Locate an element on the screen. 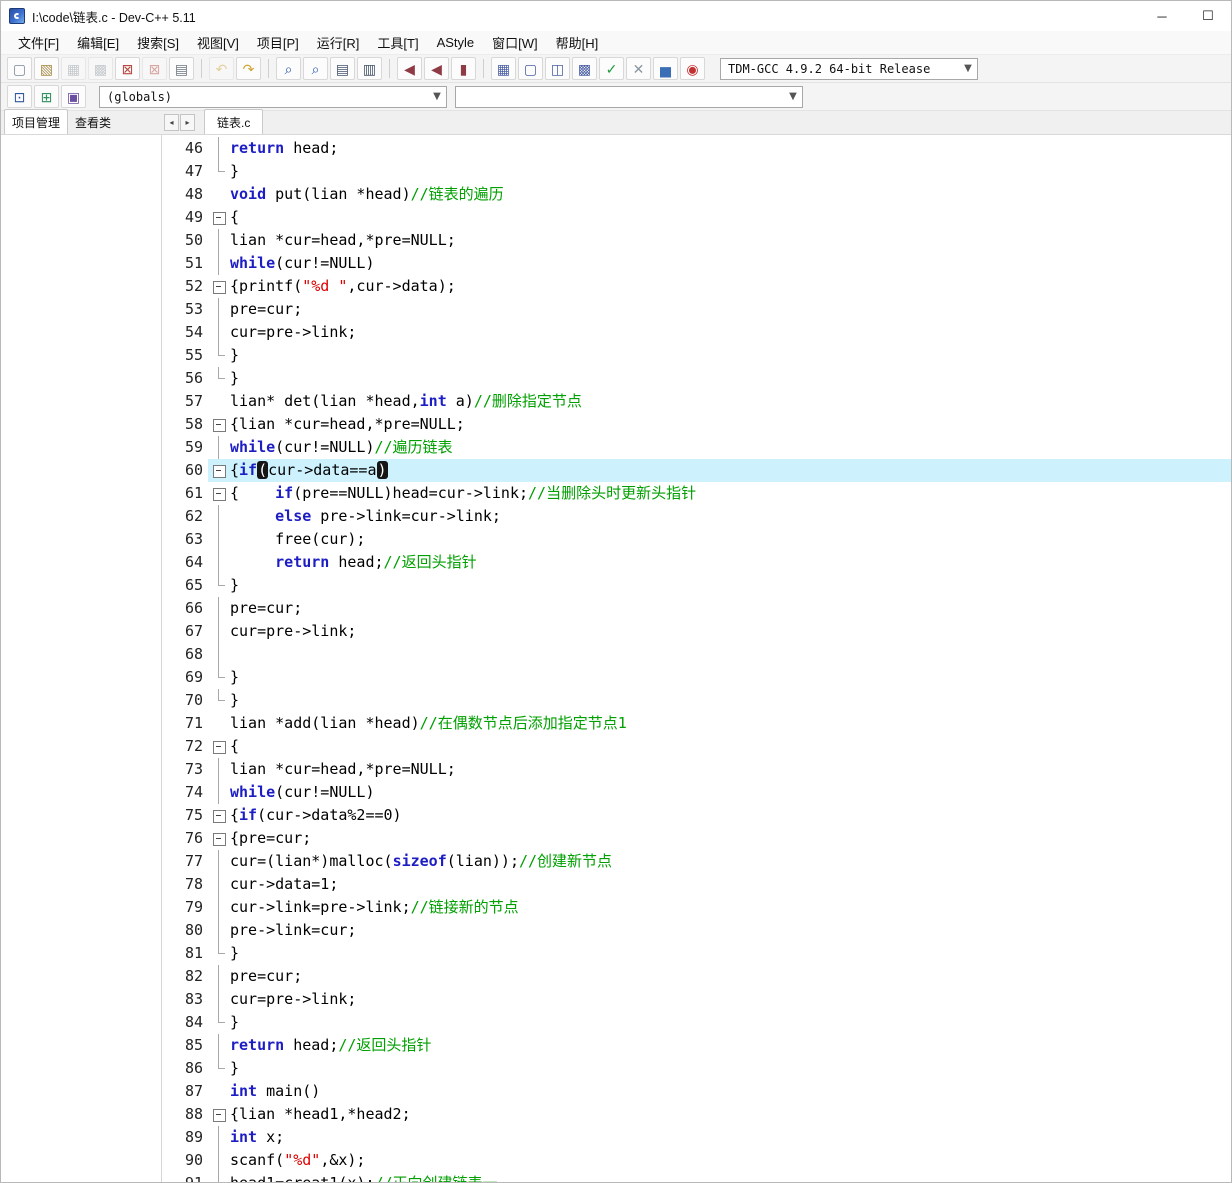  line-number: 55 is located at coordinates (185, 355).